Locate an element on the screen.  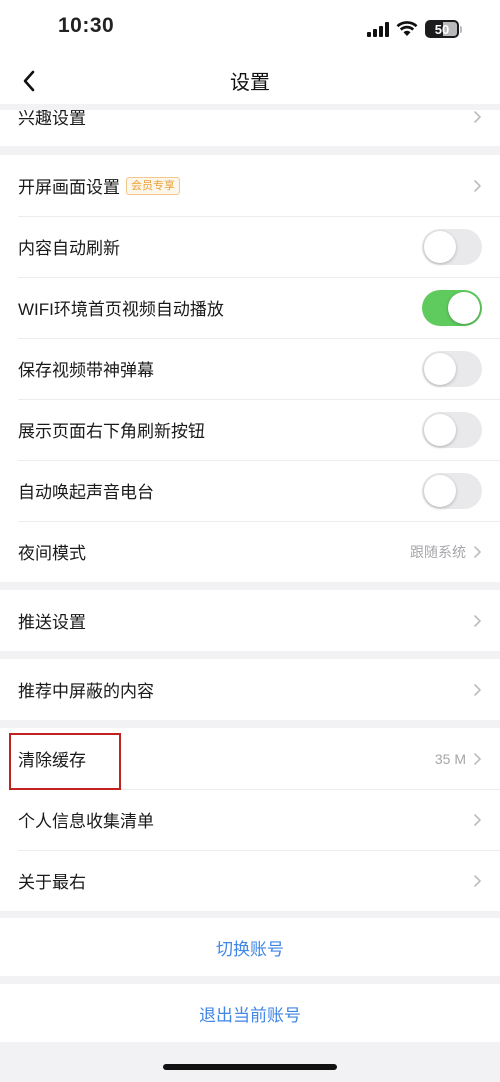
row-save-danmaku: 保存视频带神弹幕 is located at coordinates (250, 368).